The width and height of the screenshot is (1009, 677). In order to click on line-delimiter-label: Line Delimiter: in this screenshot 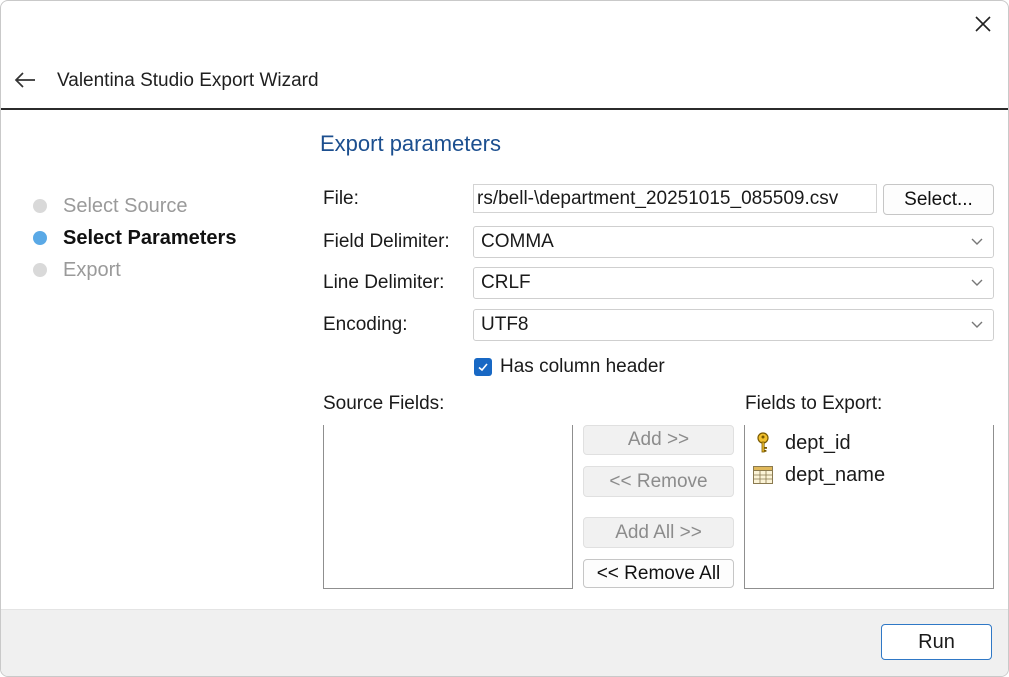, I will do `click(384, 282)`.